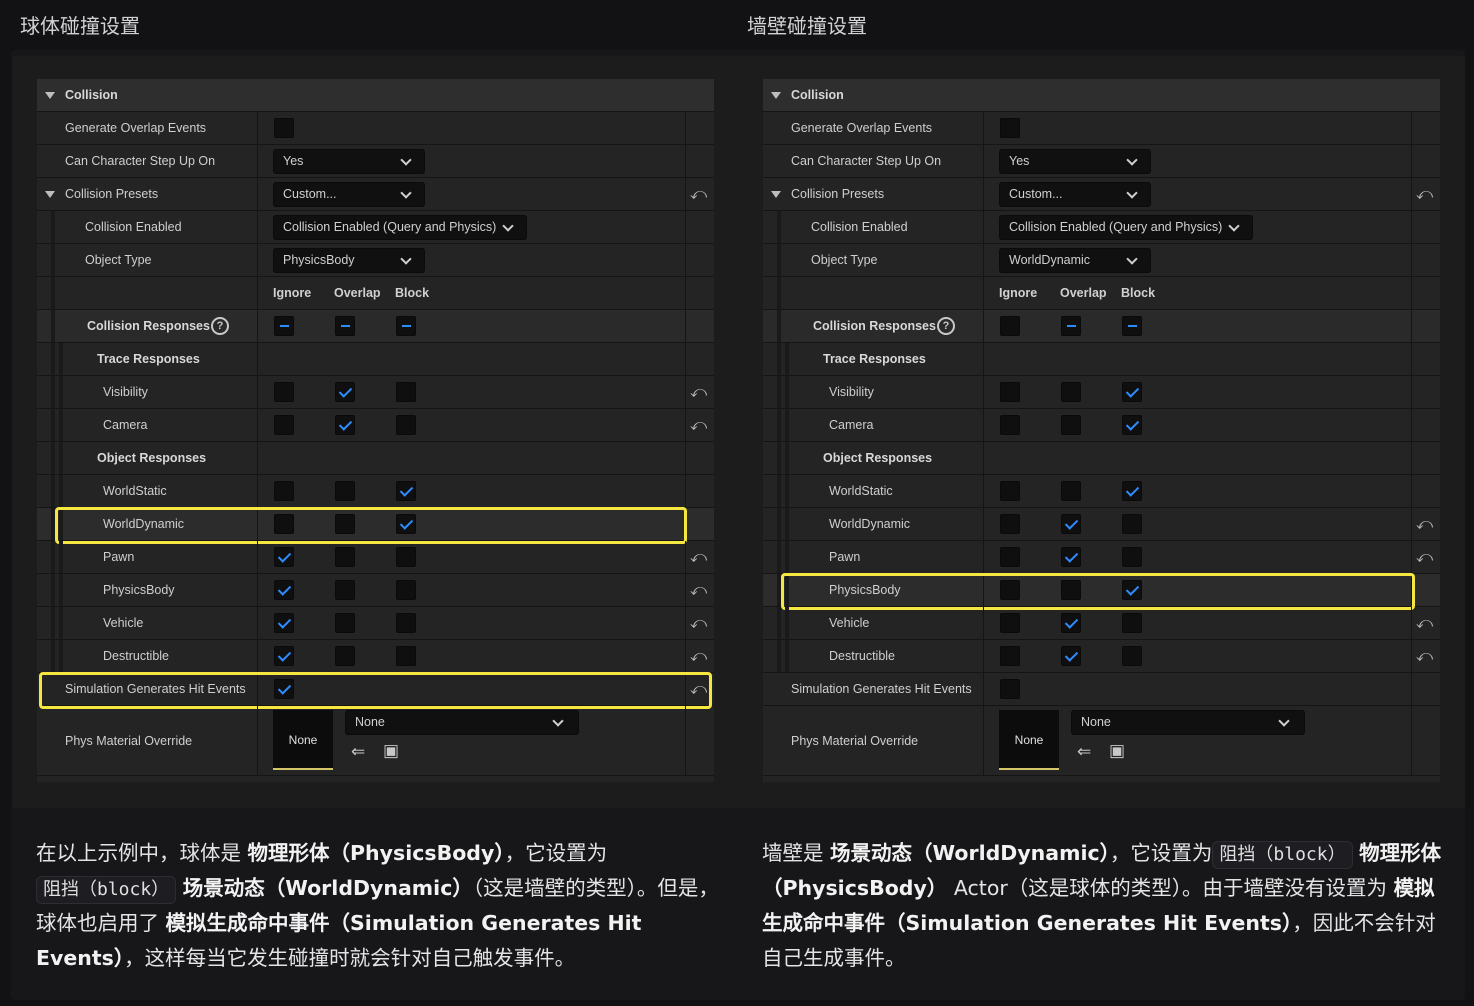  Describe the element at coordinates (1075, 260) in the screenshot. I see `dropdown: WorldDynamic` at that location.